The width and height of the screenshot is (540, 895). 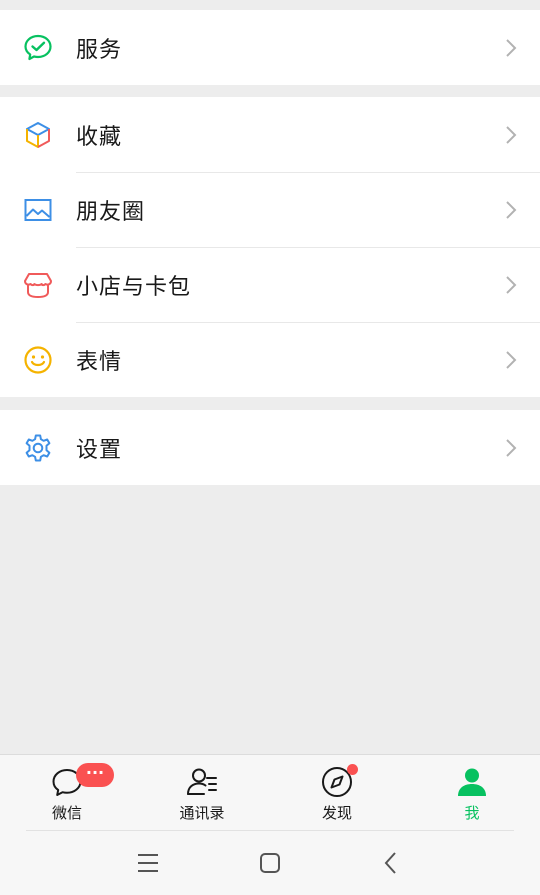 I want to click on tab-discover: 发现, so click(x=337, y=793).